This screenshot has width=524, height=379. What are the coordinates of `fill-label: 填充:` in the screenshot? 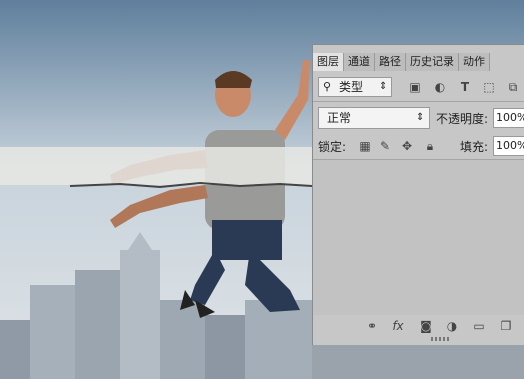 It's located at (474, 147).